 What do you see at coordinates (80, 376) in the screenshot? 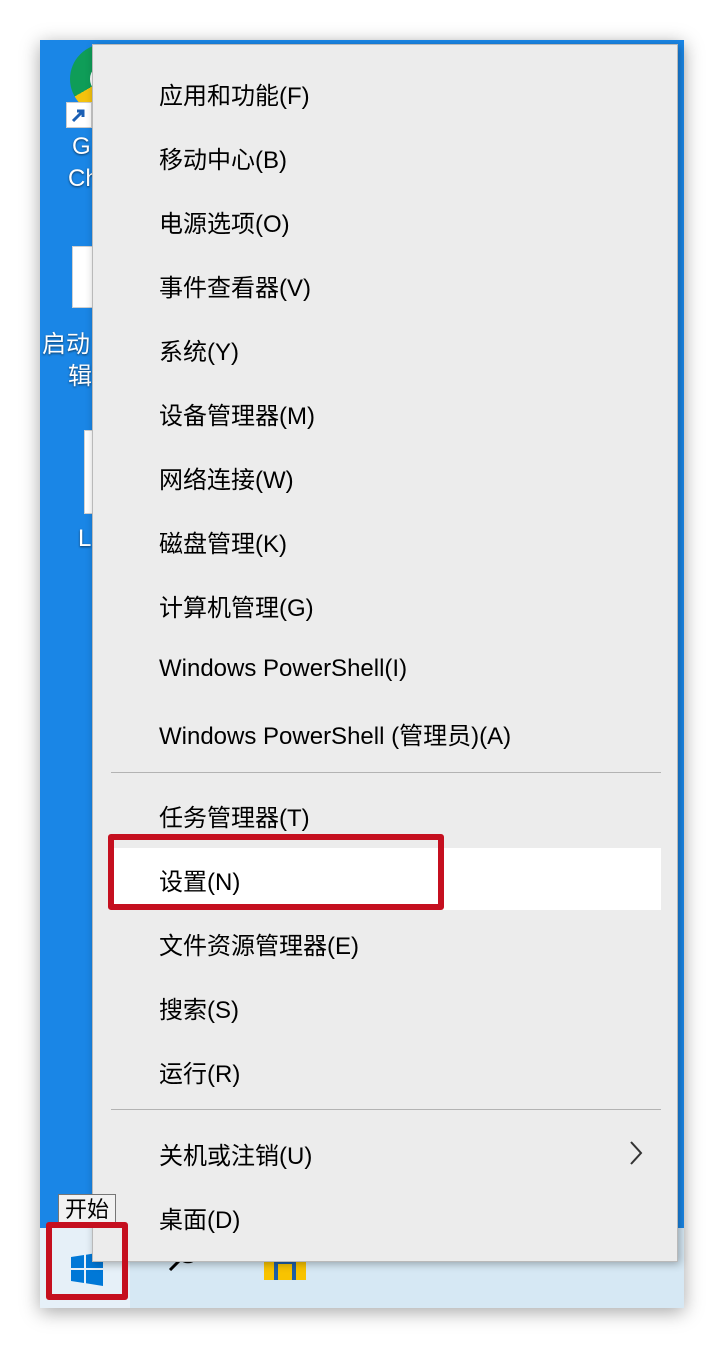
I see `editor-shortcut-label-2: 辑` at bounding box center [80, 376].